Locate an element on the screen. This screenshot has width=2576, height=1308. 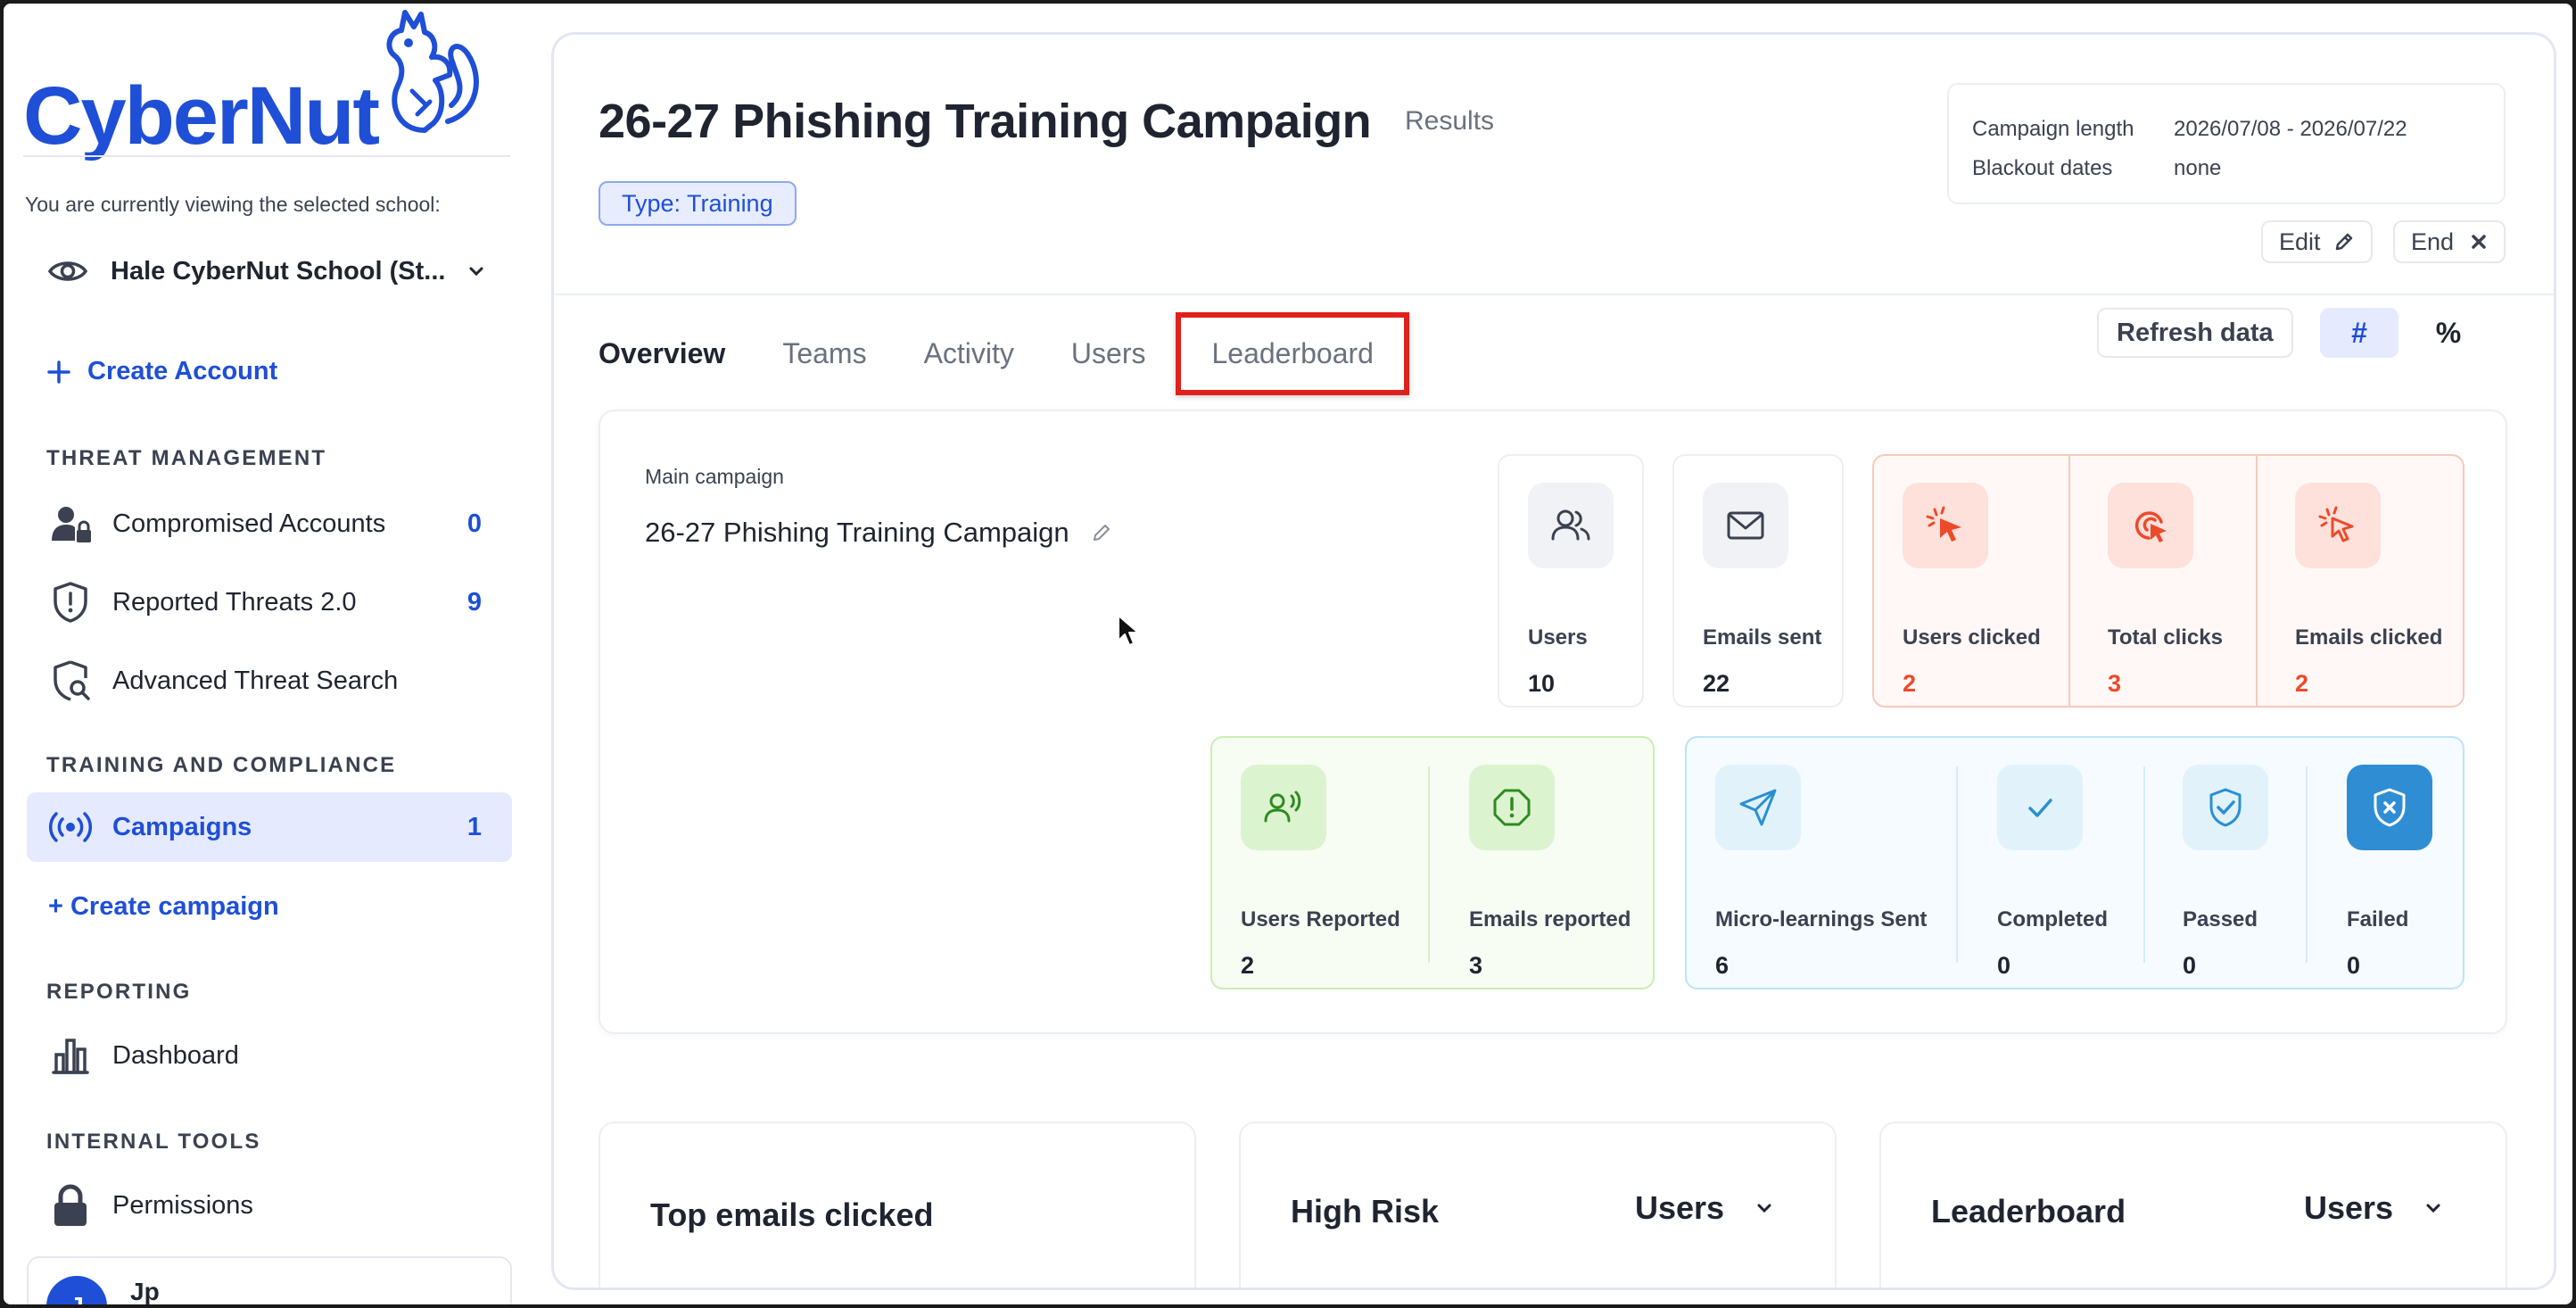
failed-label: Failed is located at coordinates (2378, 919).